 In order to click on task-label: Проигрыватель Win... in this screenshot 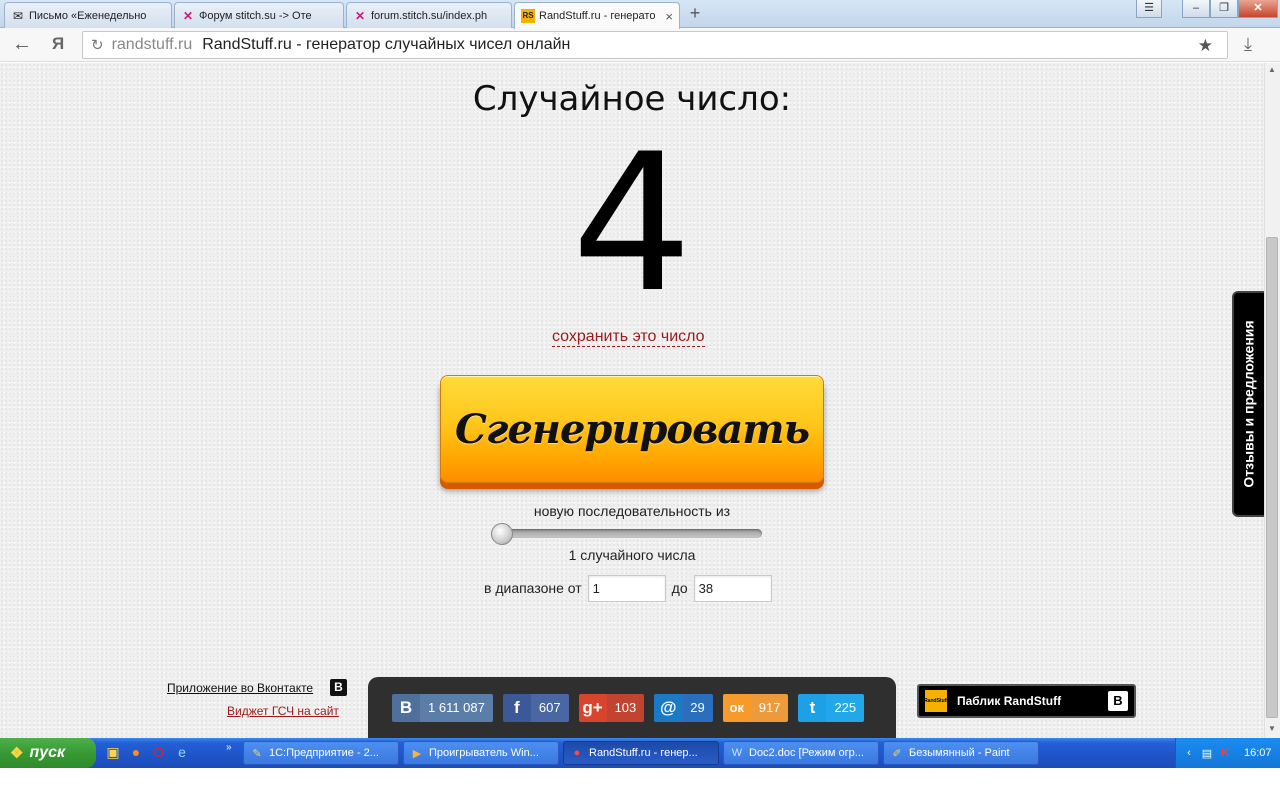, I will do `click(484, 753)`.